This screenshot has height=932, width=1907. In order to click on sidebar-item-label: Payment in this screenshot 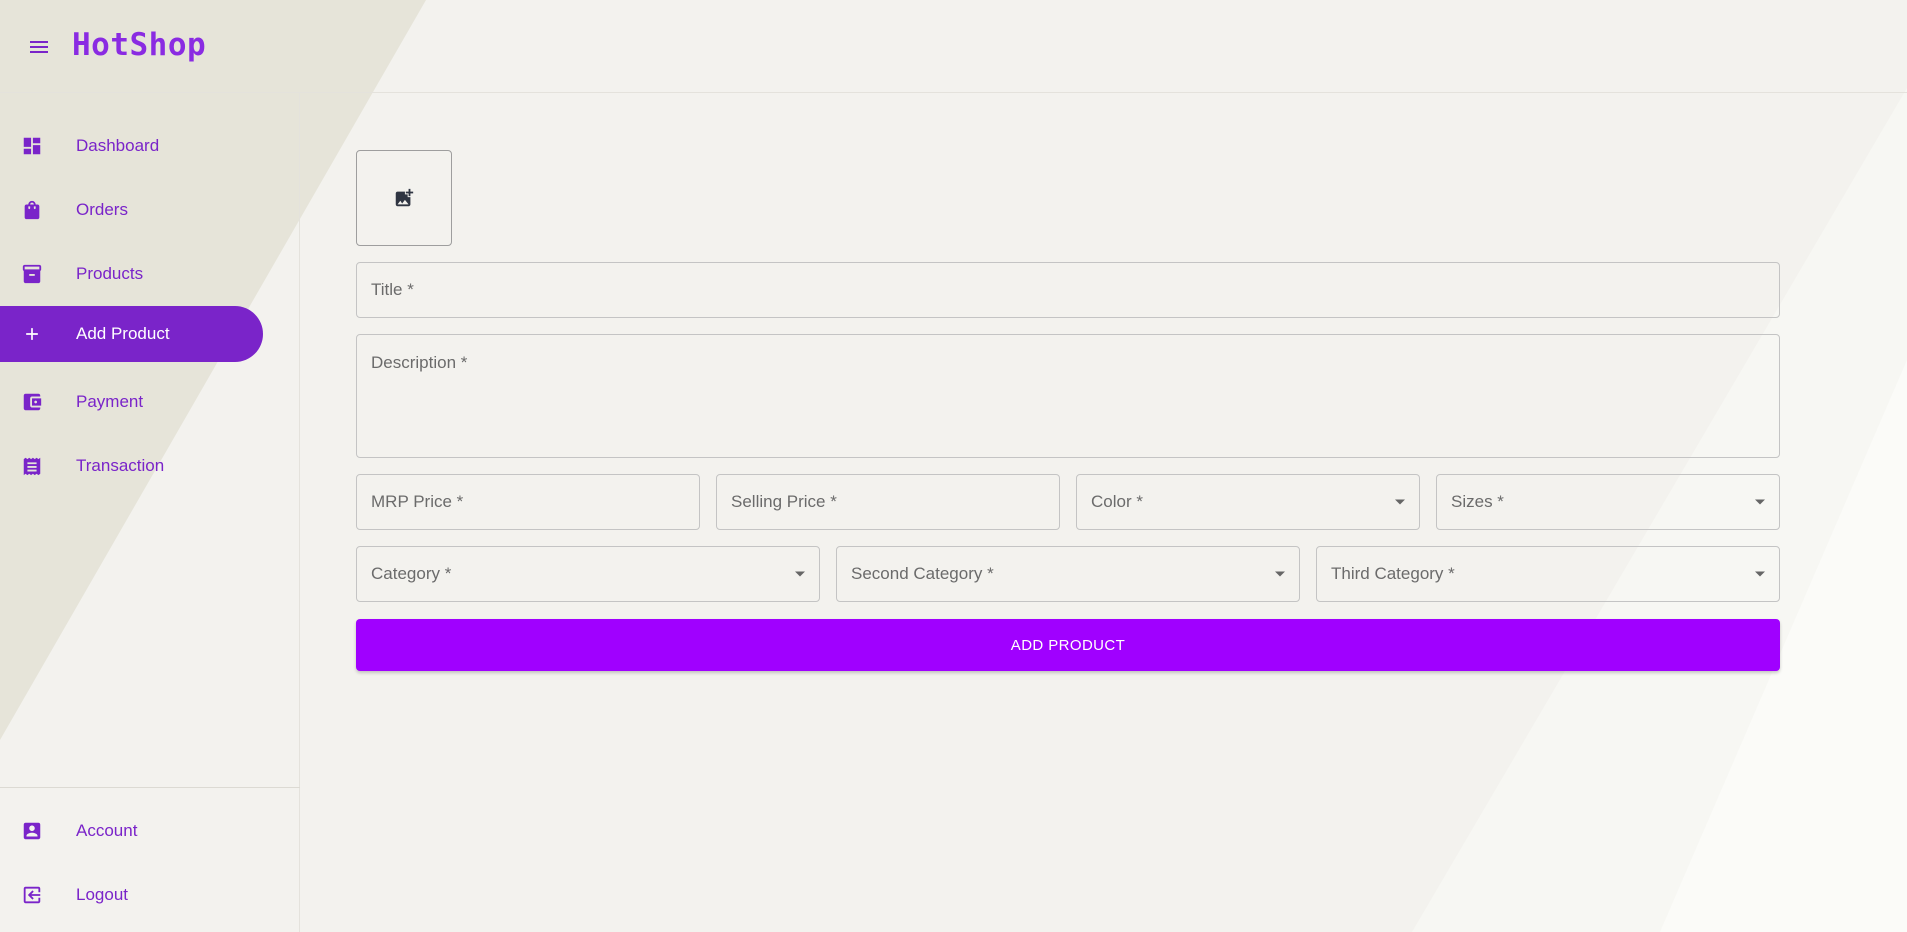, I will do `click(110, 401)`.